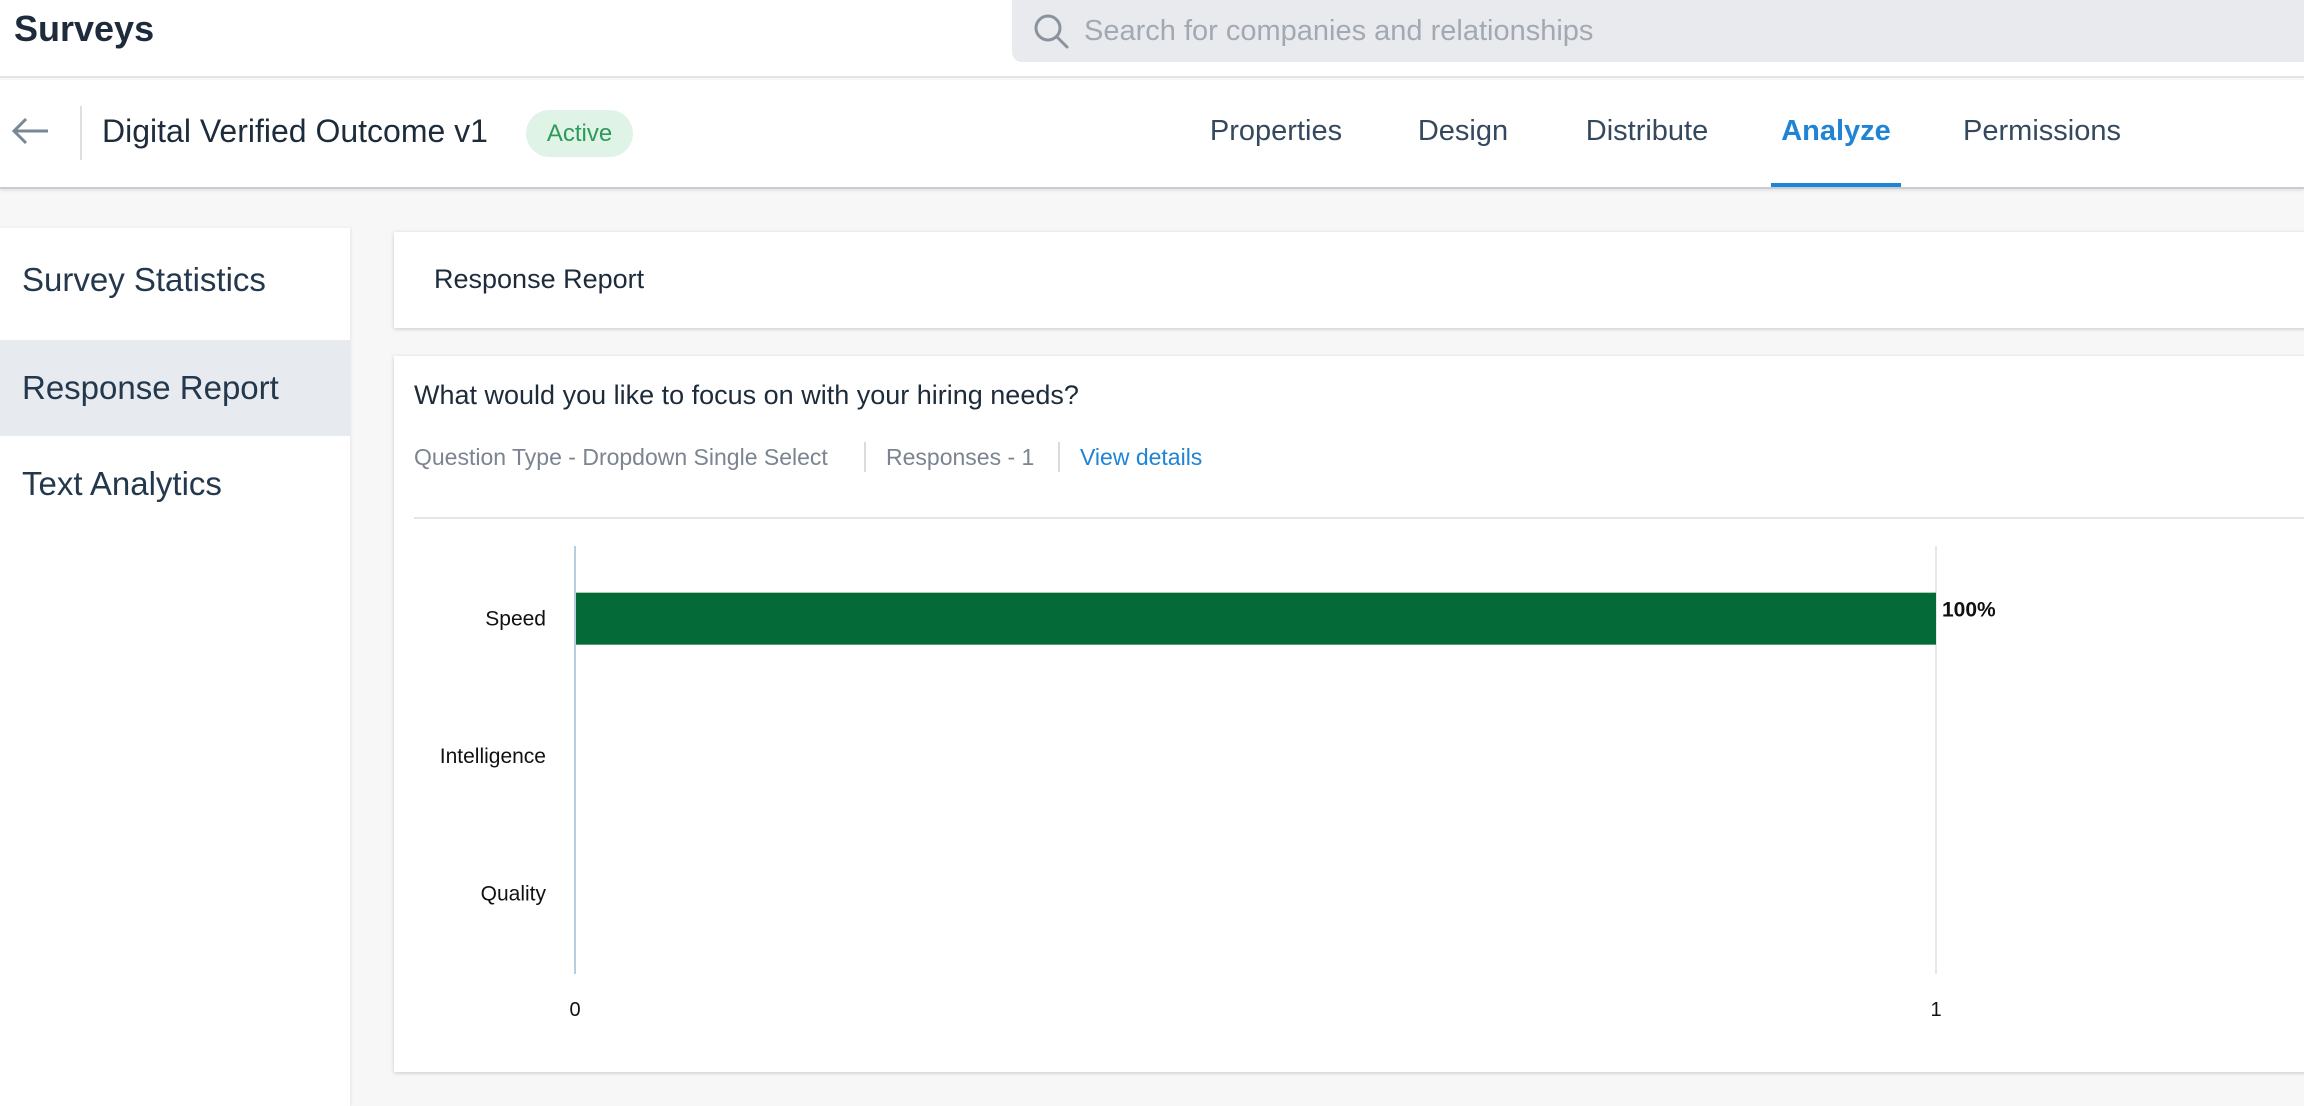 The image size is (2304, 1106). Describe the element at coordinates (295, 131) in the screenshot. I see `survey-title: Digital Verified Outcome v1` at that location.